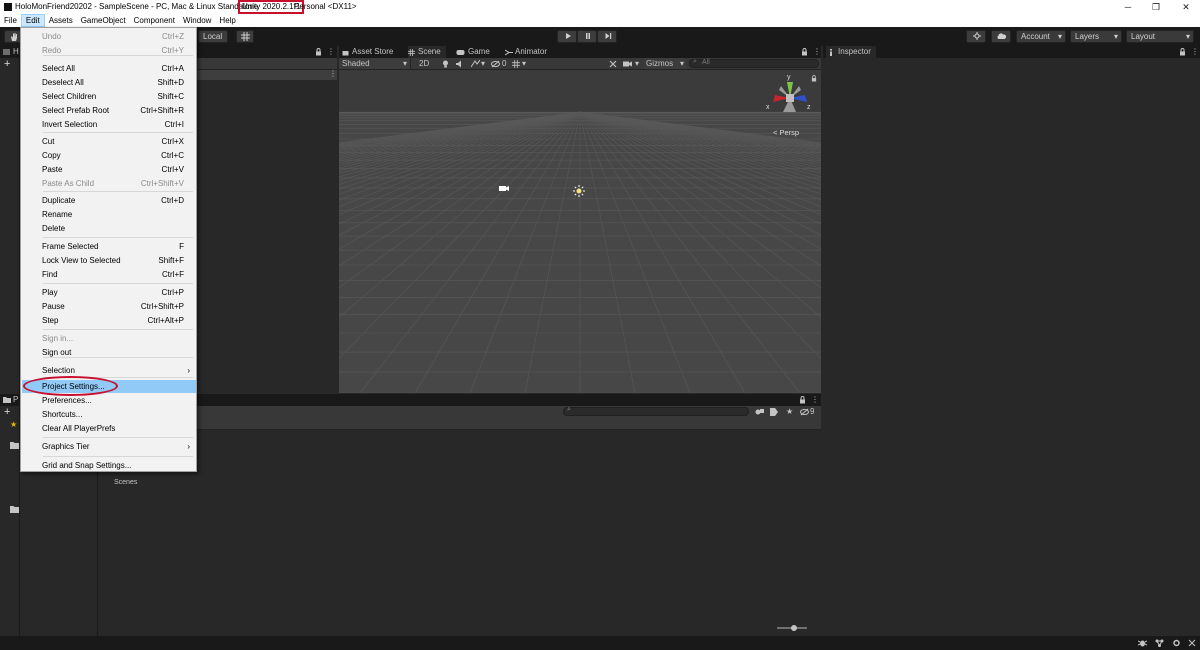 The width and height of the screenshot is (1200, 650). Describe the element at coordinates (1176, 643) in the screenshot. I see `settings-gear-icon` at that location.